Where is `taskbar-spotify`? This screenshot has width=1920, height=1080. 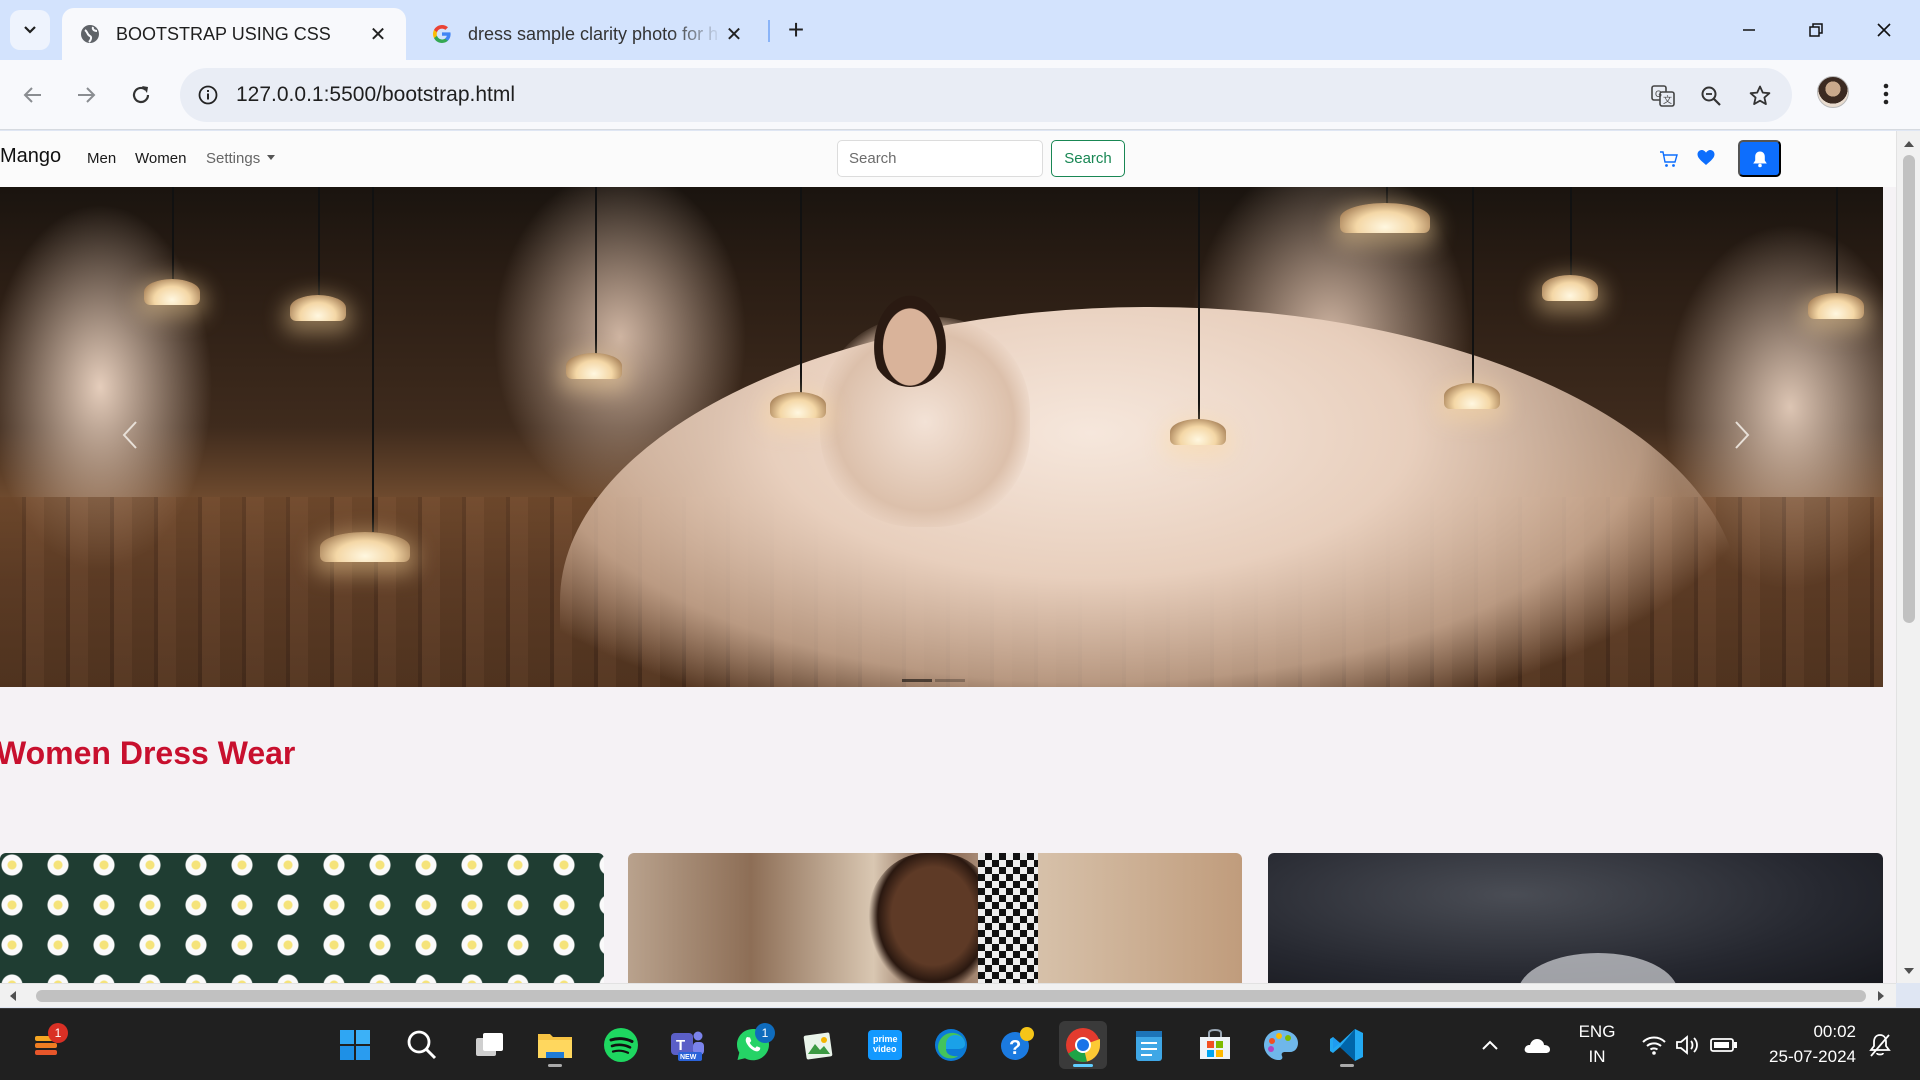 taskbar-spotify is located at coordinates (621, 1045).